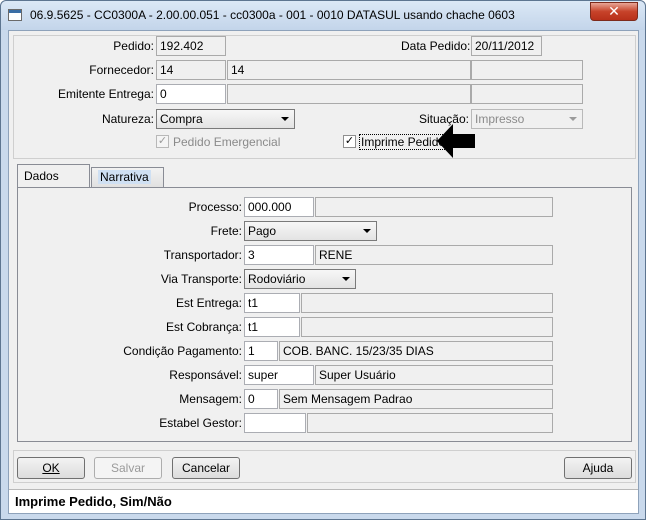 The image size is (646, 520). I want to click on data-pedido-field: 20/11/2012, so click(506, 46).